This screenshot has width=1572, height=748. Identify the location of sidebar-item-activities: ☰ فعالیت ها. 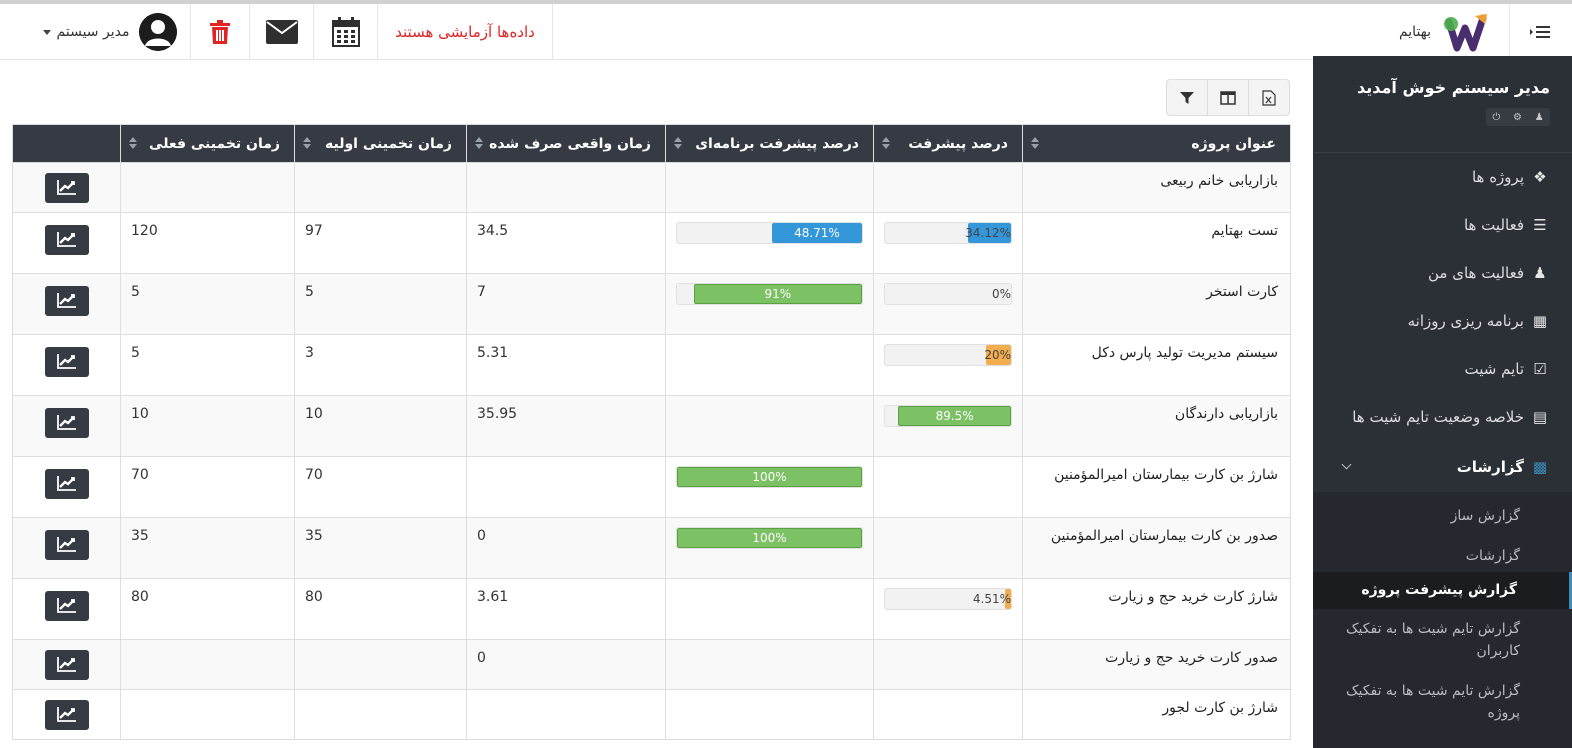
(1442, 225).